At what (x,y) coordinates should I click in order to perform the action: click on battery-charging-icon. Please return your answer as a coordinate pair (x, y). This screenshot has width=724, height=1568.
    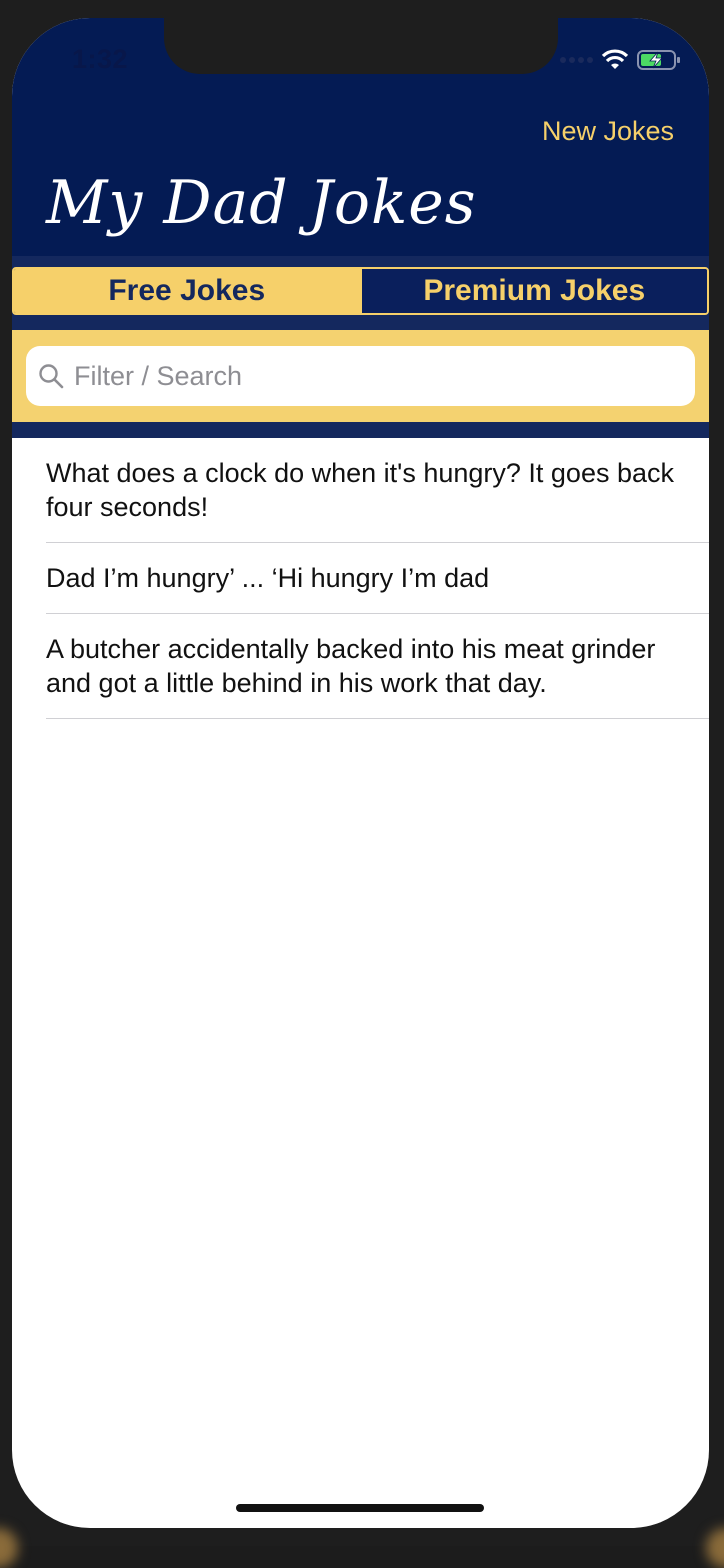
    Looking at the image, I should click on (658, 60).